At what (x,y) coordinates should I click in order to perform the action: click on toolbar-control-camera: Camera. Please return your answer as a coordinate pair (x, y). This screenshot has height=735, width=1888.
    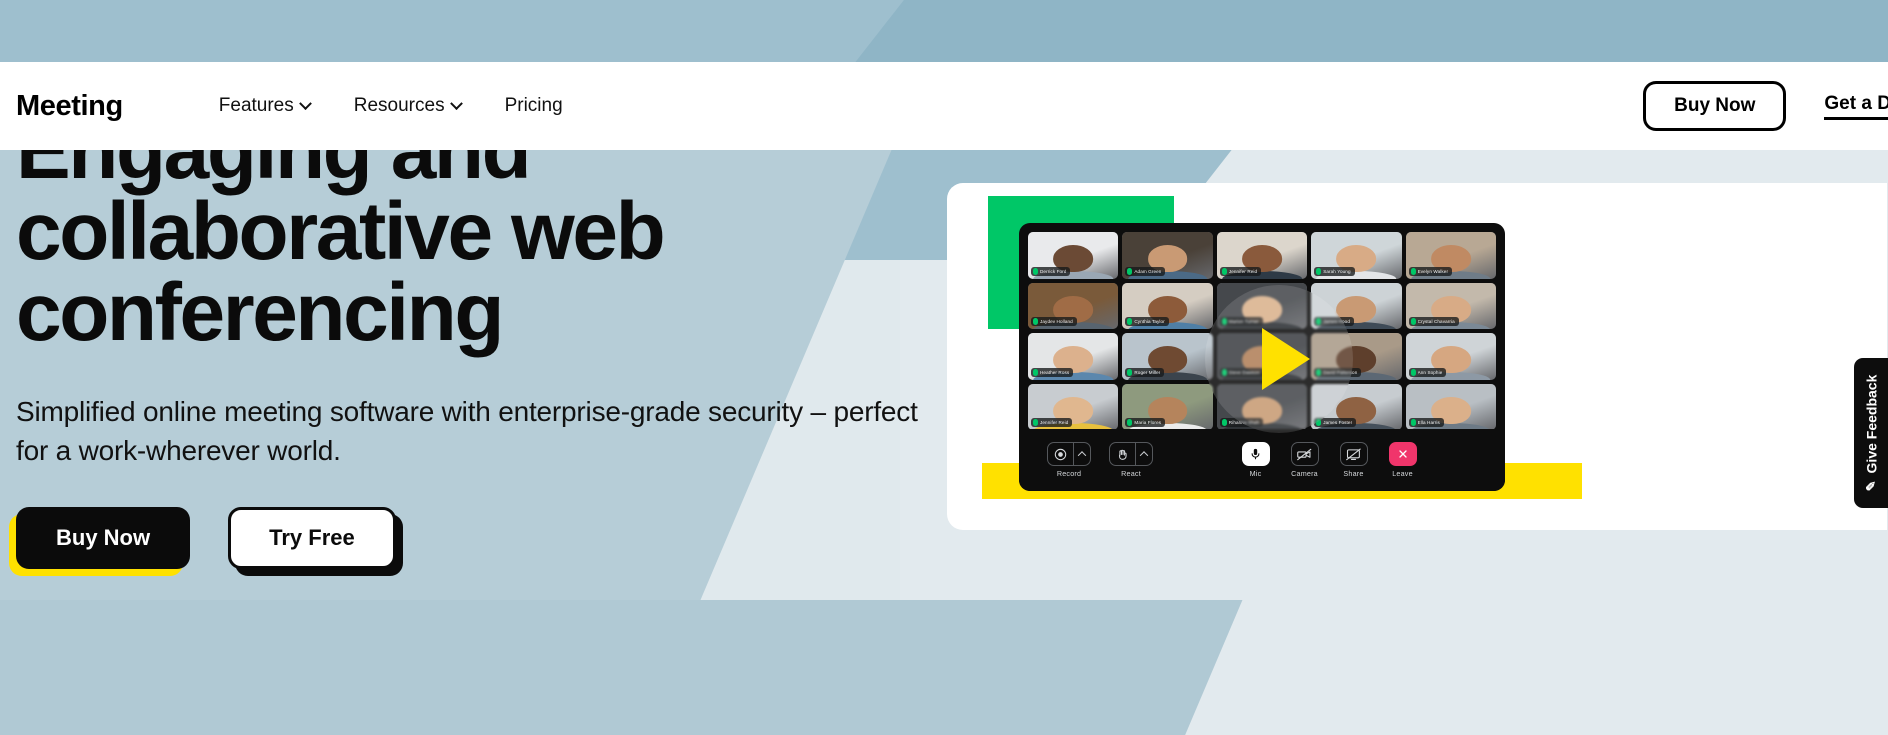
    Looking at the image, I should click on (1304, 460).